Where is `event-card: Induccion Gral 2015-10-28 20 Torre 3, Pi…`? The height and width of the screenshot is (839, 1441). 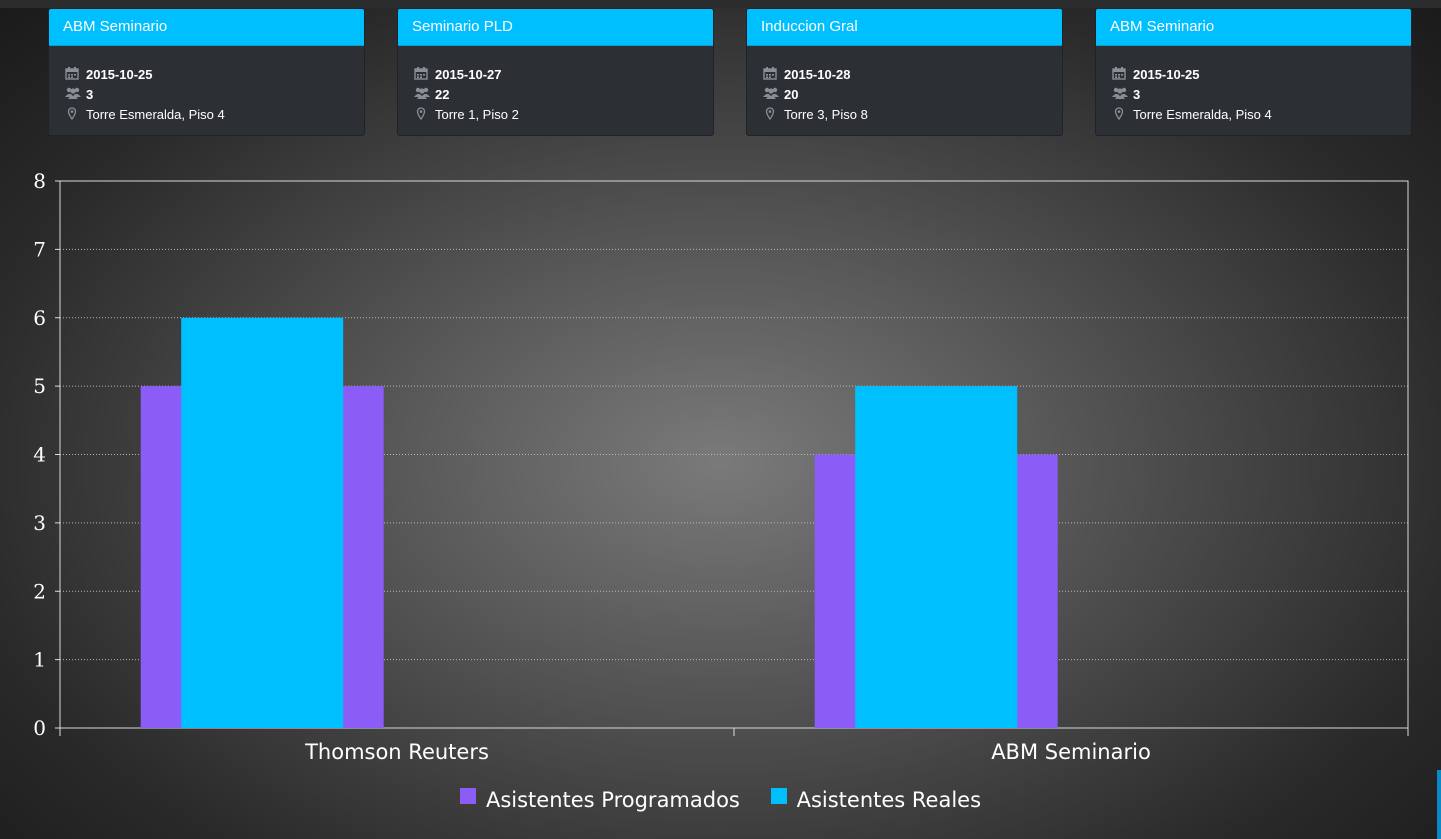
event-card: Induccion Gral 2015-10-28 20 Torre 3, Pi… is located at coordinates (904, 72).